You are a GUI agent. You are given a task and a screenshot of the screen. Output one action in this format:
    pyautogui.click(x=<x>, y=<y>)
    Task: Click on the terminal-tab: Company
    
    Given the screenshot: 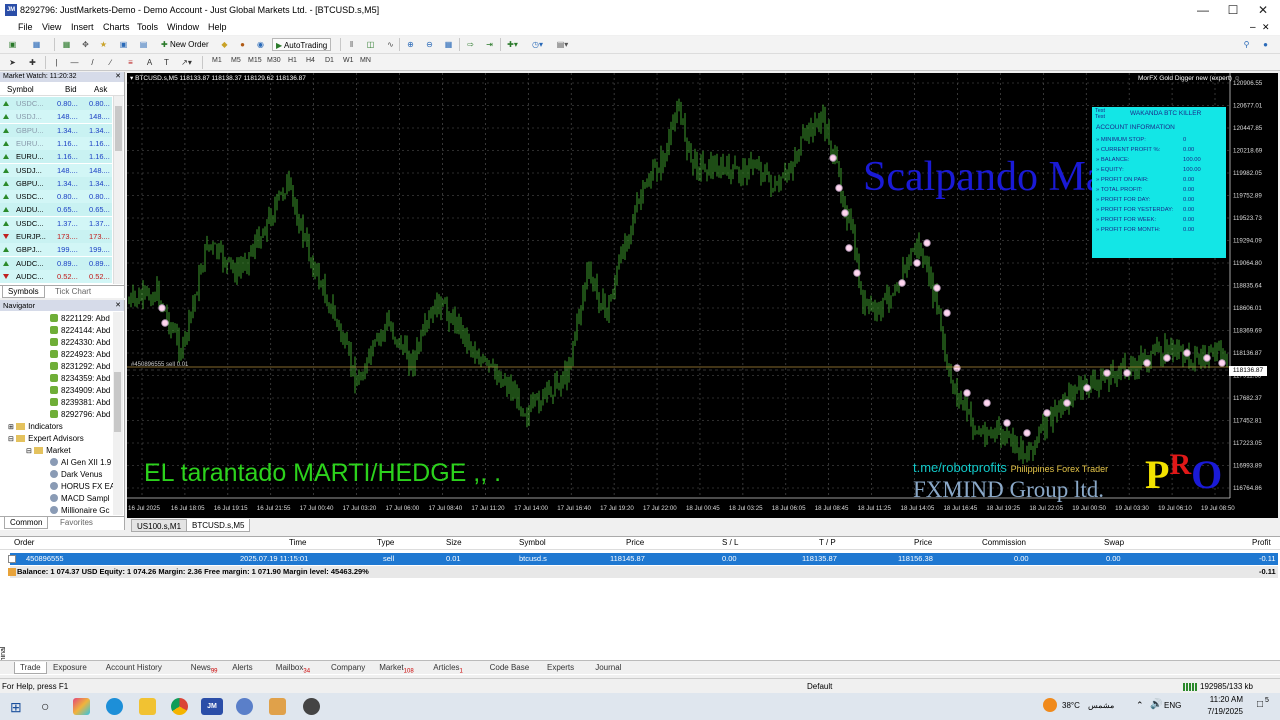 What is the action you would take?
    pyautogui.click(x=348, y=668)
    